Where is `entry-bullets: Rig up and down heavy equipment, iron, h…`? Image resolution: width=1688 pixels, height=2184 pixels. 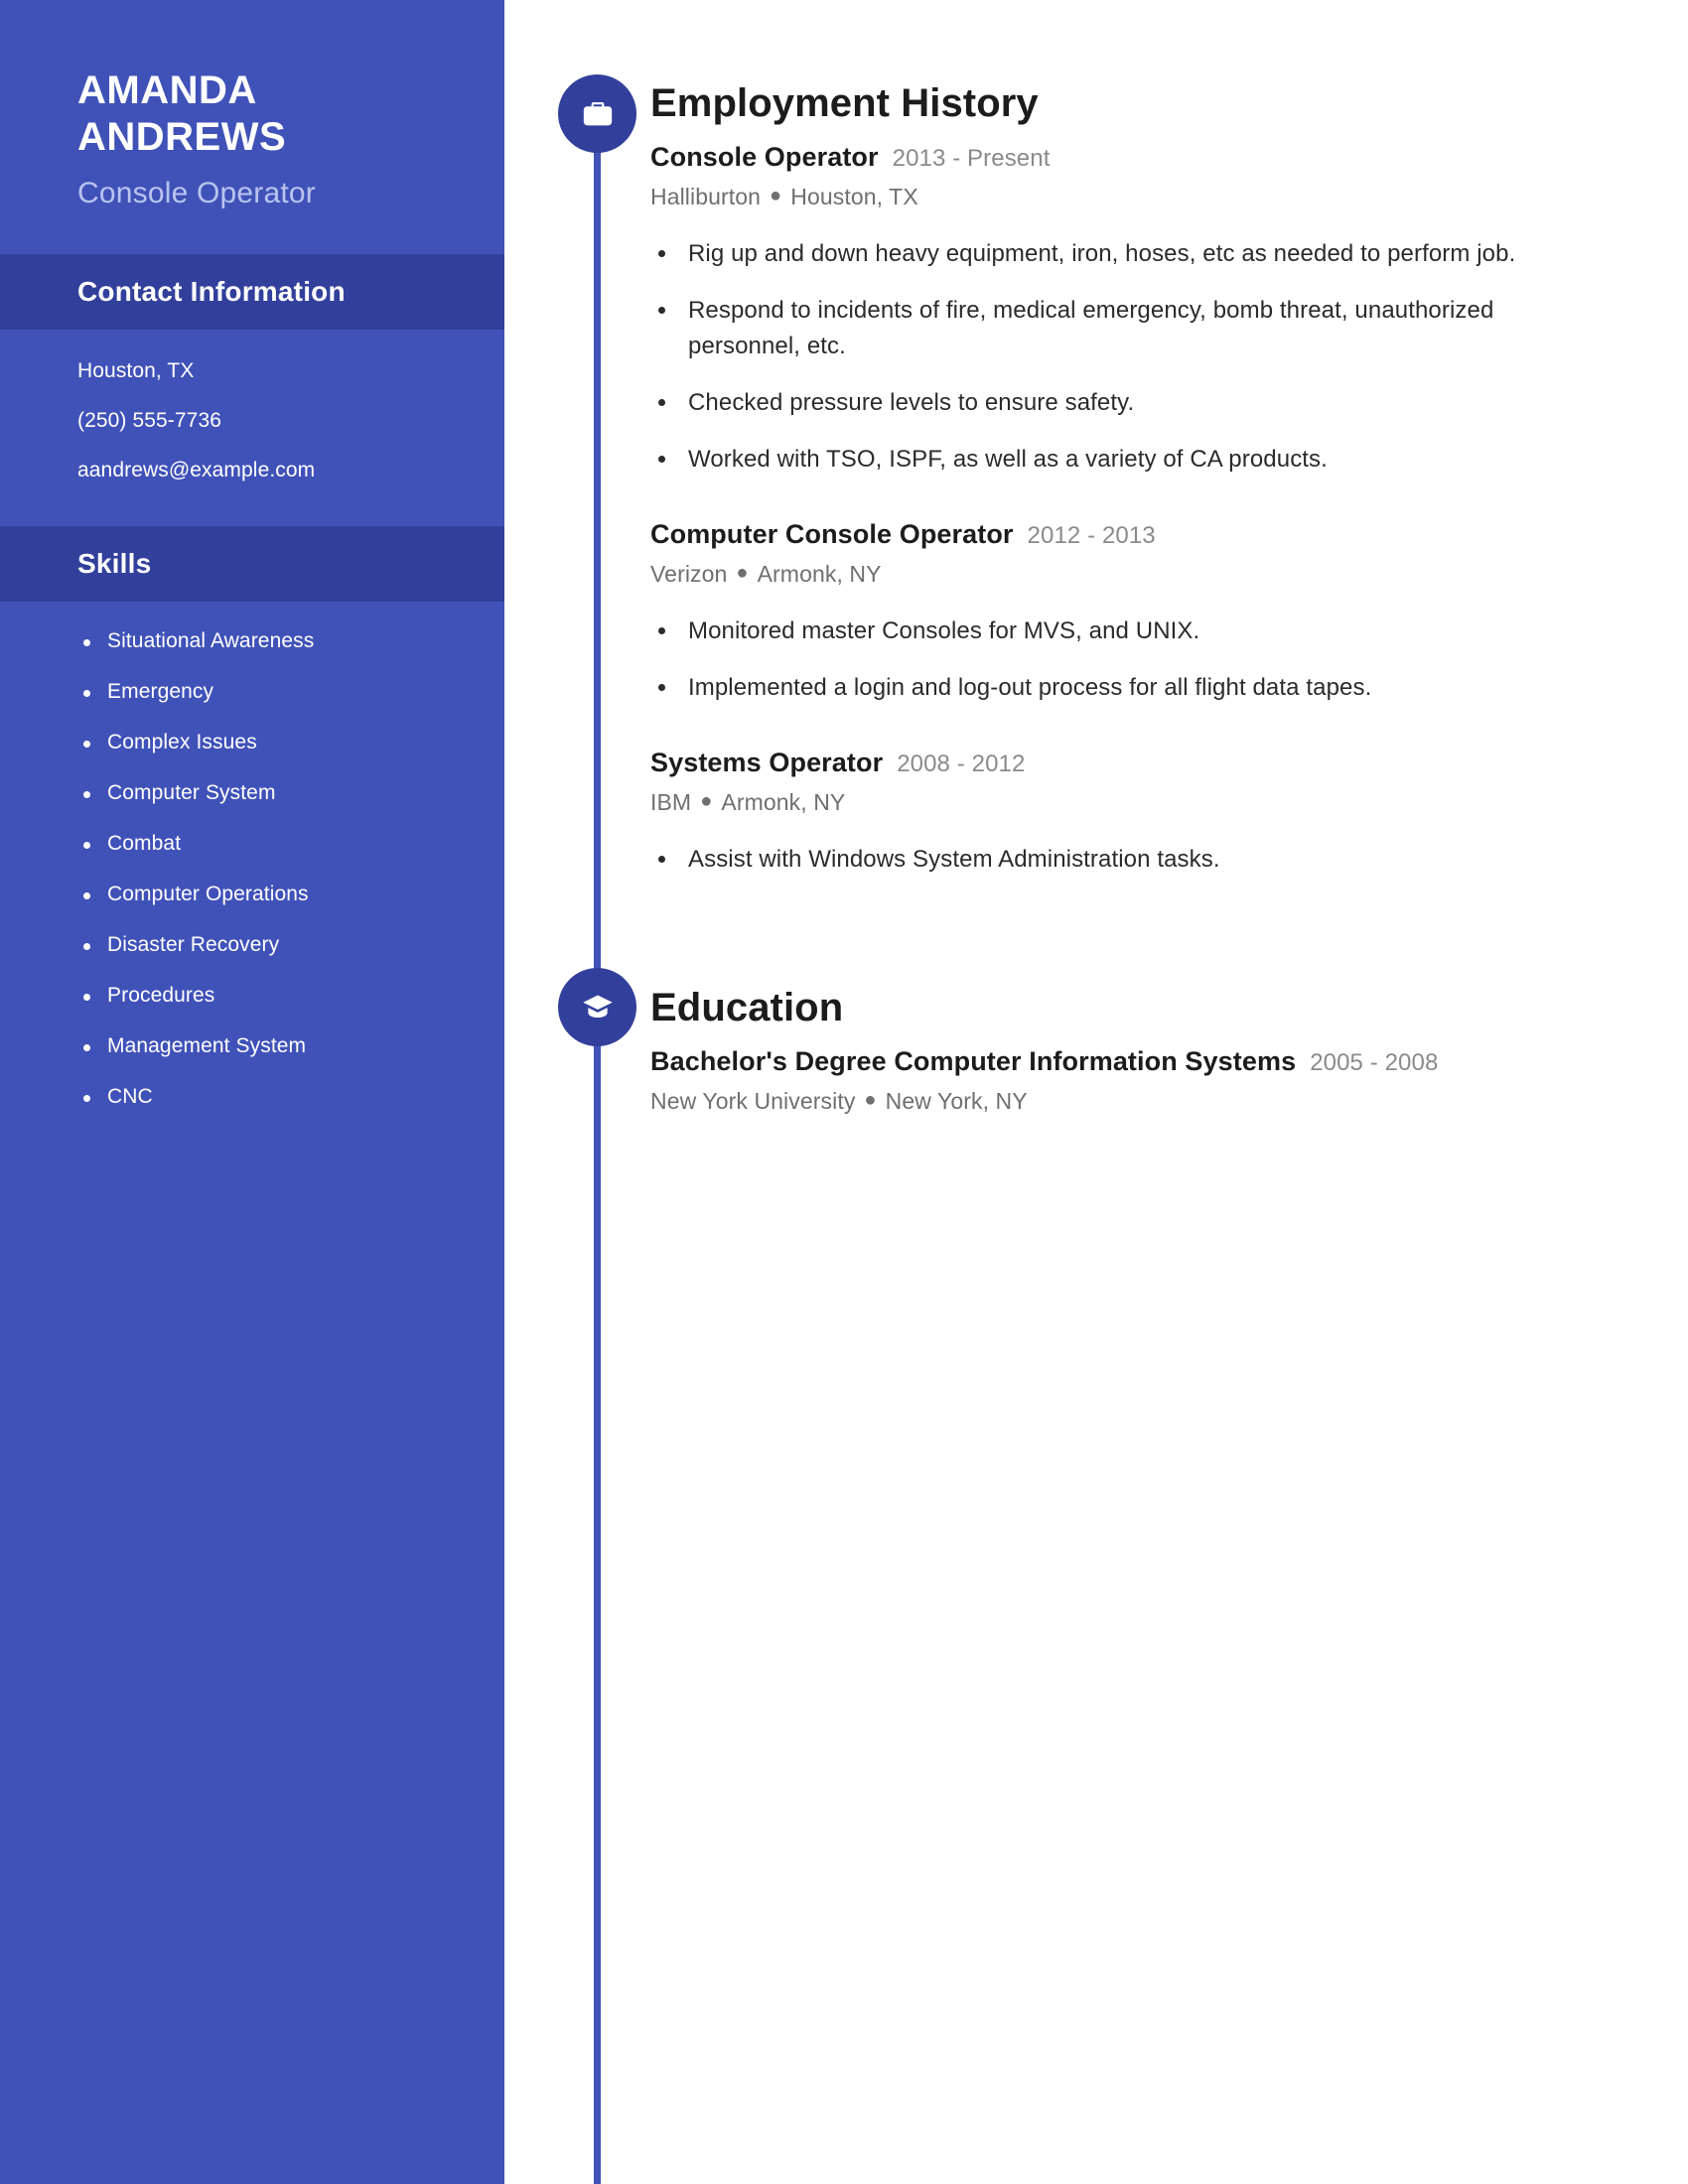 entry-bullets: Rig up and down heavy equipment, iron, h… is located at coordinates (1136, 357).